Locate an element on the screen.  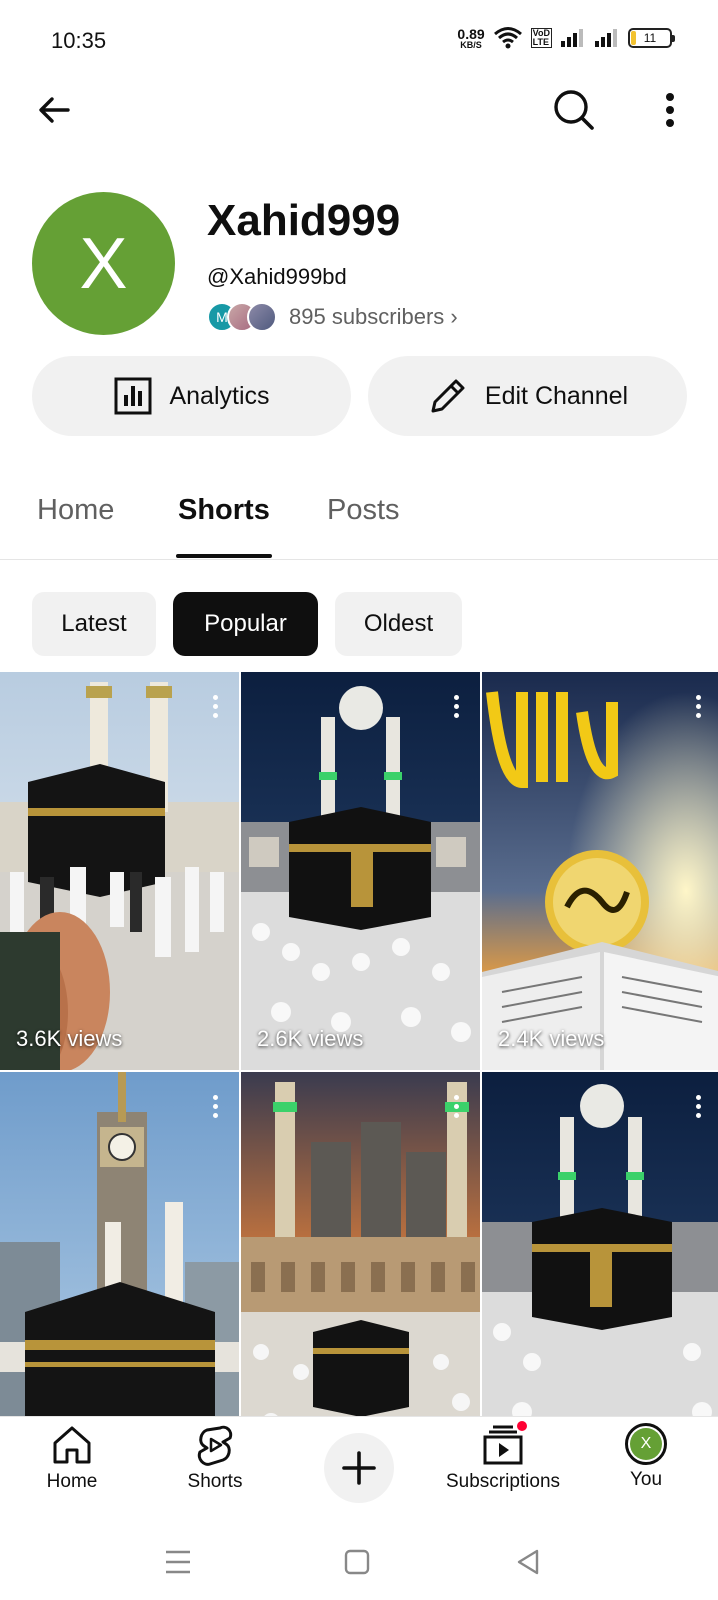
create-button is located at coordinates (359, 1468).